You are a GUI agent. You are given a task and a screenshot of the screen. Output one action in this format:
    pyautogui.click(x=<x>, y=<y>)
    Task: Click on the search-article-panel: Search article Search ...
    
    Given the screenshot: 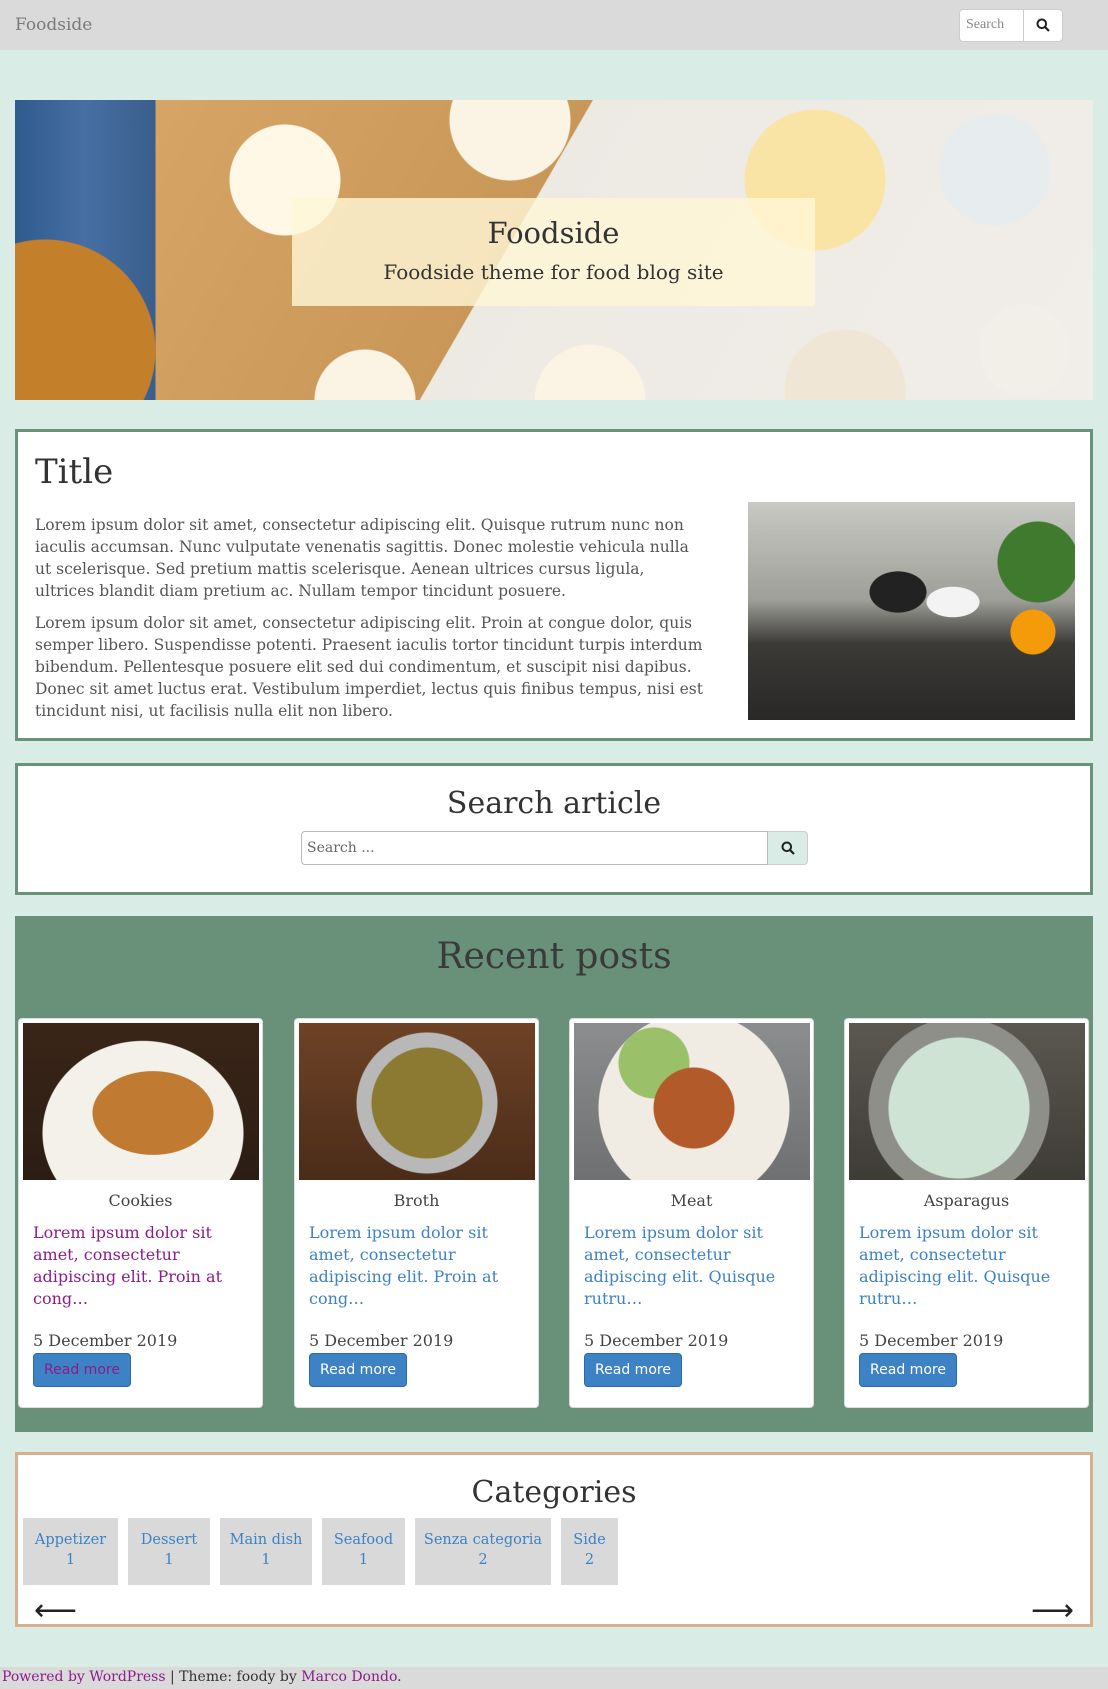 What is the action you would take?
    pyautogui.click(x=554, y=829)
    